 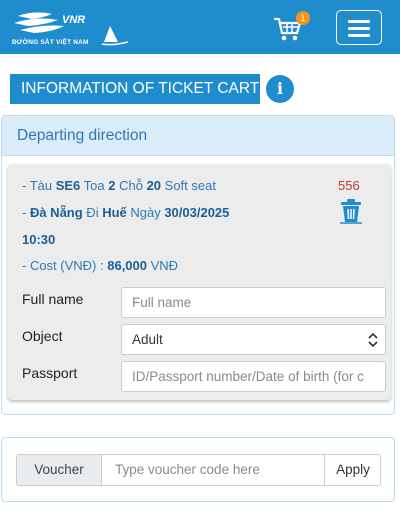 What do you see at coordinates (359, 27) in the screenshot?
I see `menu-toggle-button` at bounding box center [359, 27].